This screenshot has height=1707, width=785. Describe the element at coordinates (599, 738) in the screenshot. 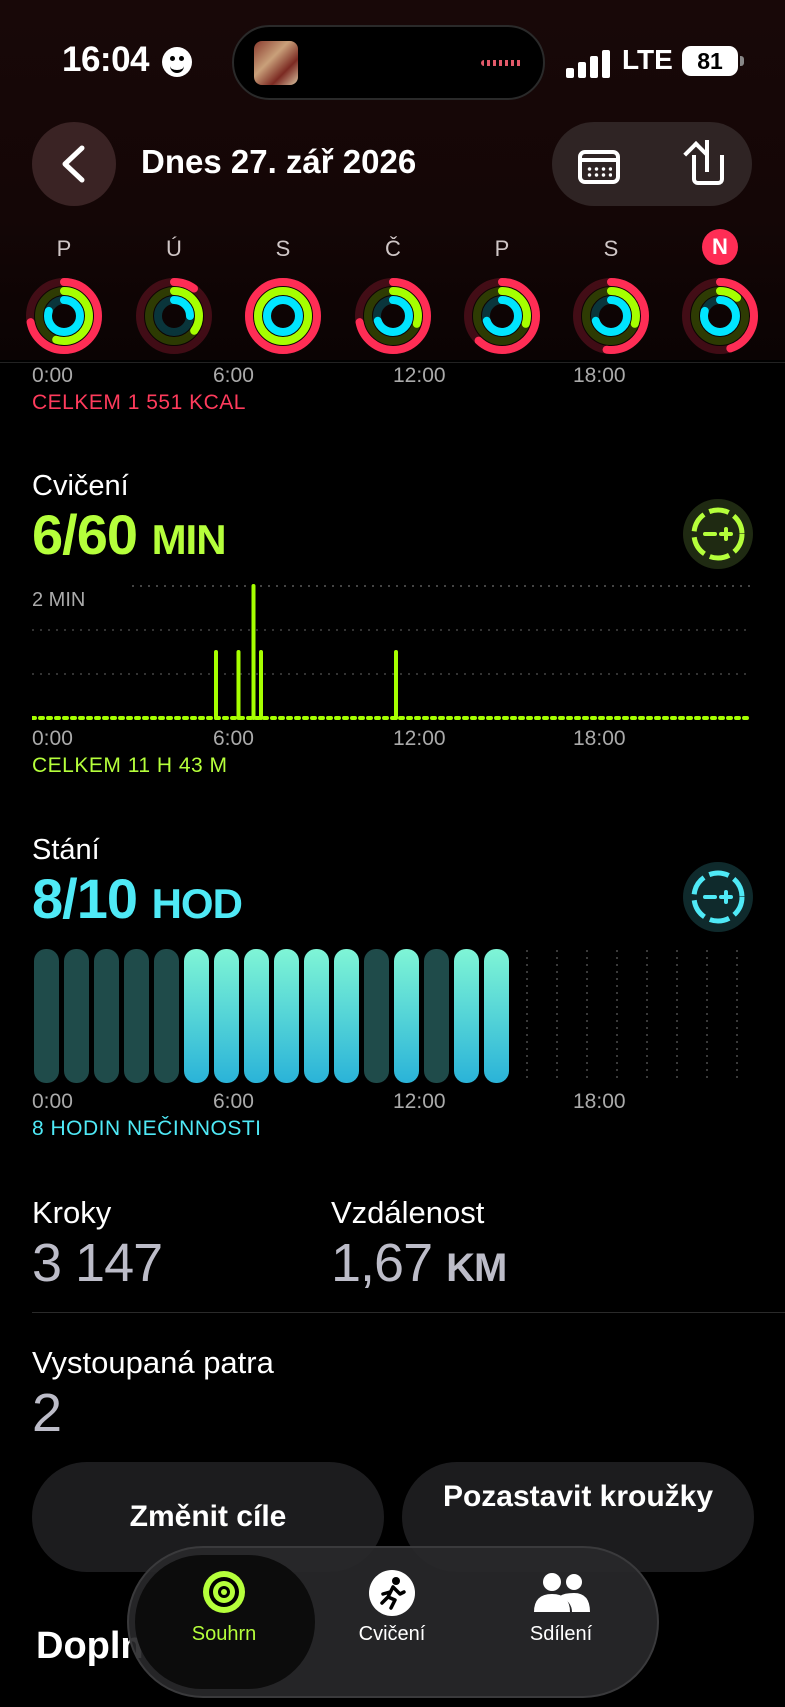

I see `exercise-axis-18: 18:00` at that location.